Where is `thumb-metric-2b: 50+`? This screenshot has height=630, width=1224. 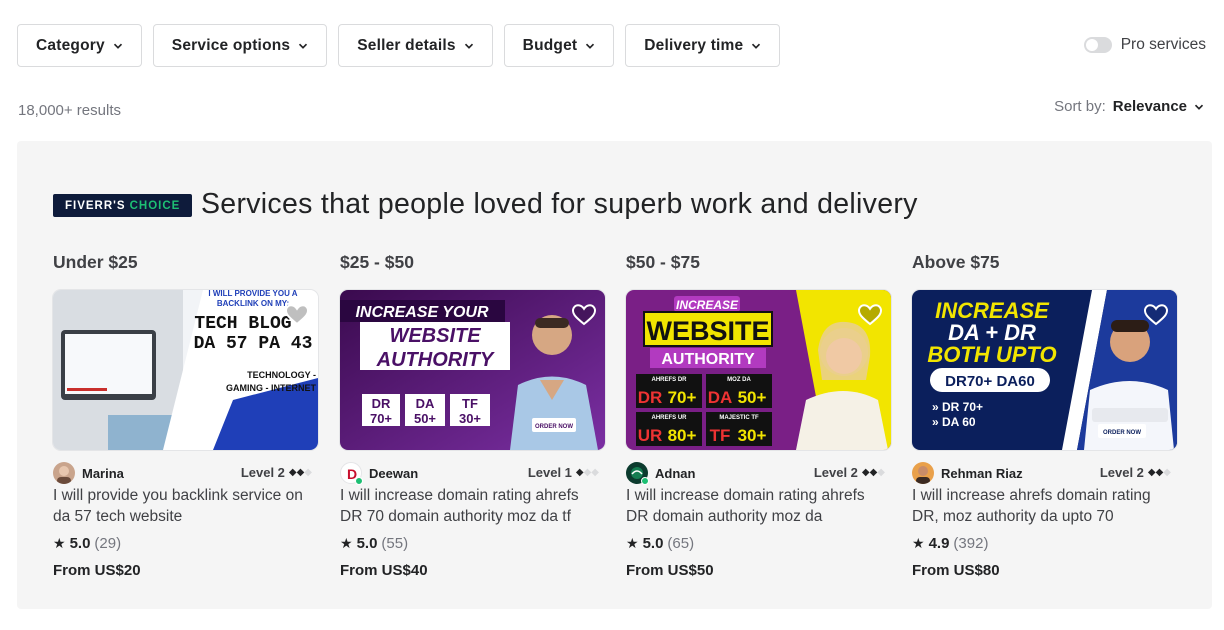
thumb-metric-2b: 50+ is located at coordinates (425, 418).